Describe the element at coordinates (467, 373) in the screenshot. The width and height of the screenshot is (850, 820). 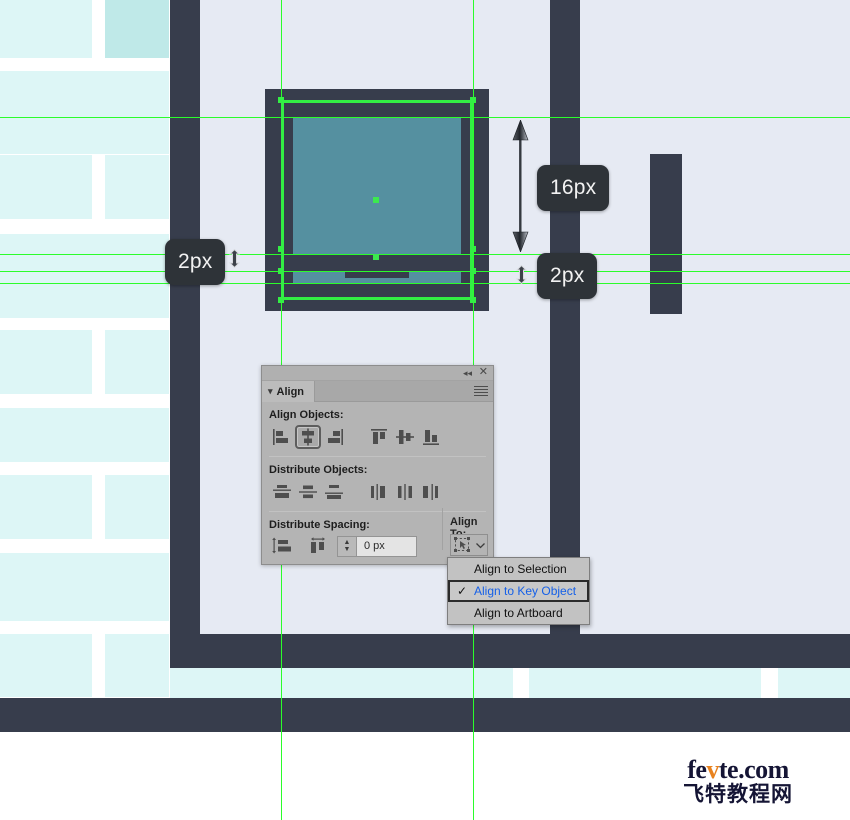
I see `double-chevron-left-icon: ◂◂` at that location.